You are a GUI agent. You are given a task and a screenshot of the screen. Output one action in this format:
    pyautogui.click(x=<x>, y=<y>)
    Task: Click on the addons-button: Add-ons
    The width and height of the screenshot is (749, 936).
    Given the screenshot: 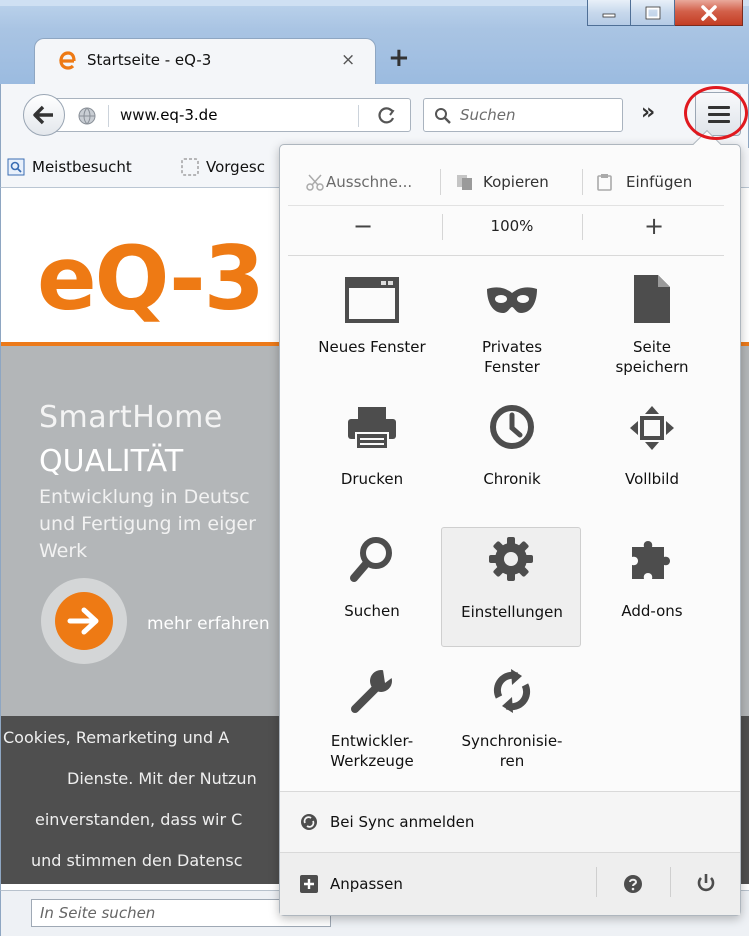 What is the action you would take?
    pyautogui.click(x=652, y=591)
    